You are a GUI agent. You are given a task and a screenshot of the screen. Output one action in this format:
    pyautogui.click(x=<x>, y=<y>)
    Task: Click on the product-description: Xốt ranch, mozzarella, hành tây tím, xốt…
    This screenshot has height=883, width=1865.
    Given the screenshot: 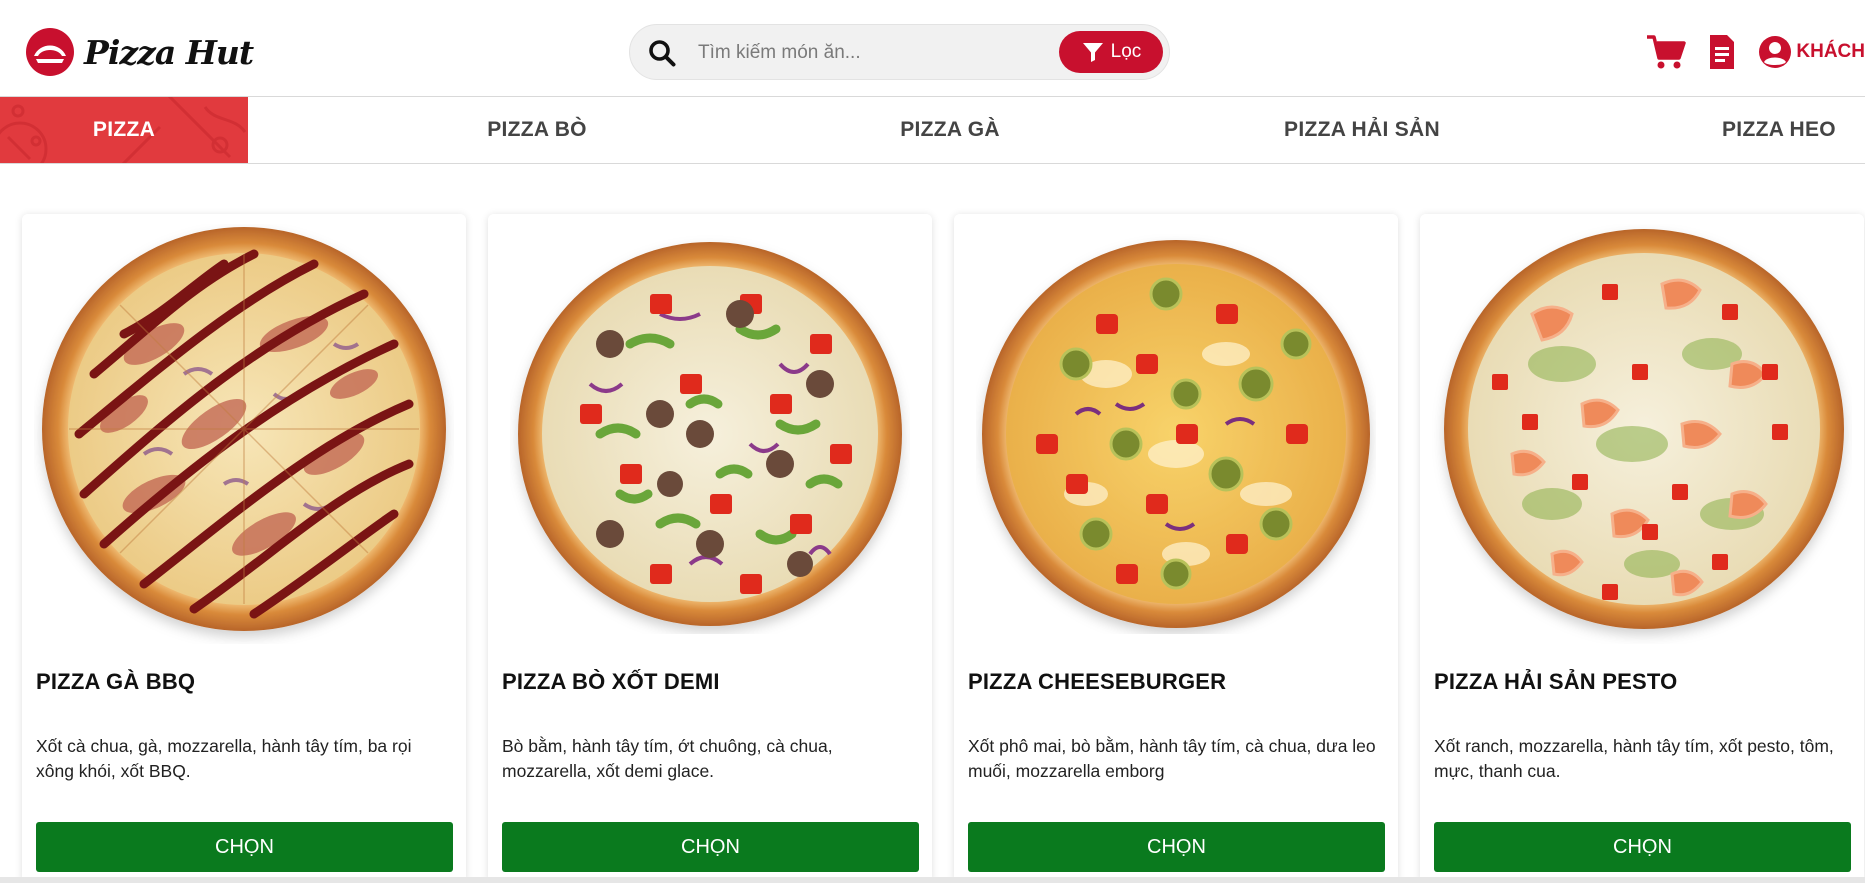 What is the action you would take?
    pyautogui.click(x=1634, y=758)
    